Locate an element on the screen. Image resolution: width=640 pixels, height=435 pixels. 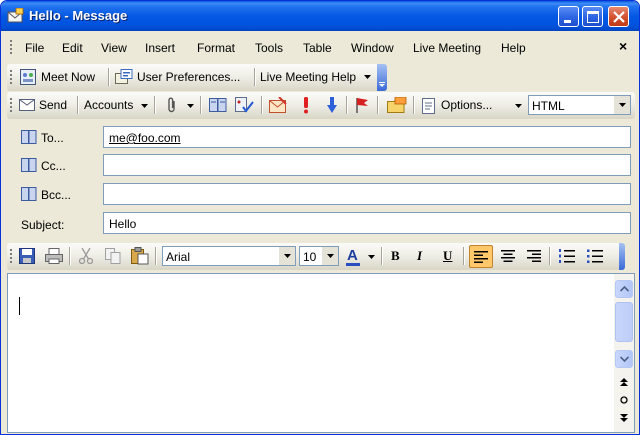
copy-icon is located at coordinates (113, 256).